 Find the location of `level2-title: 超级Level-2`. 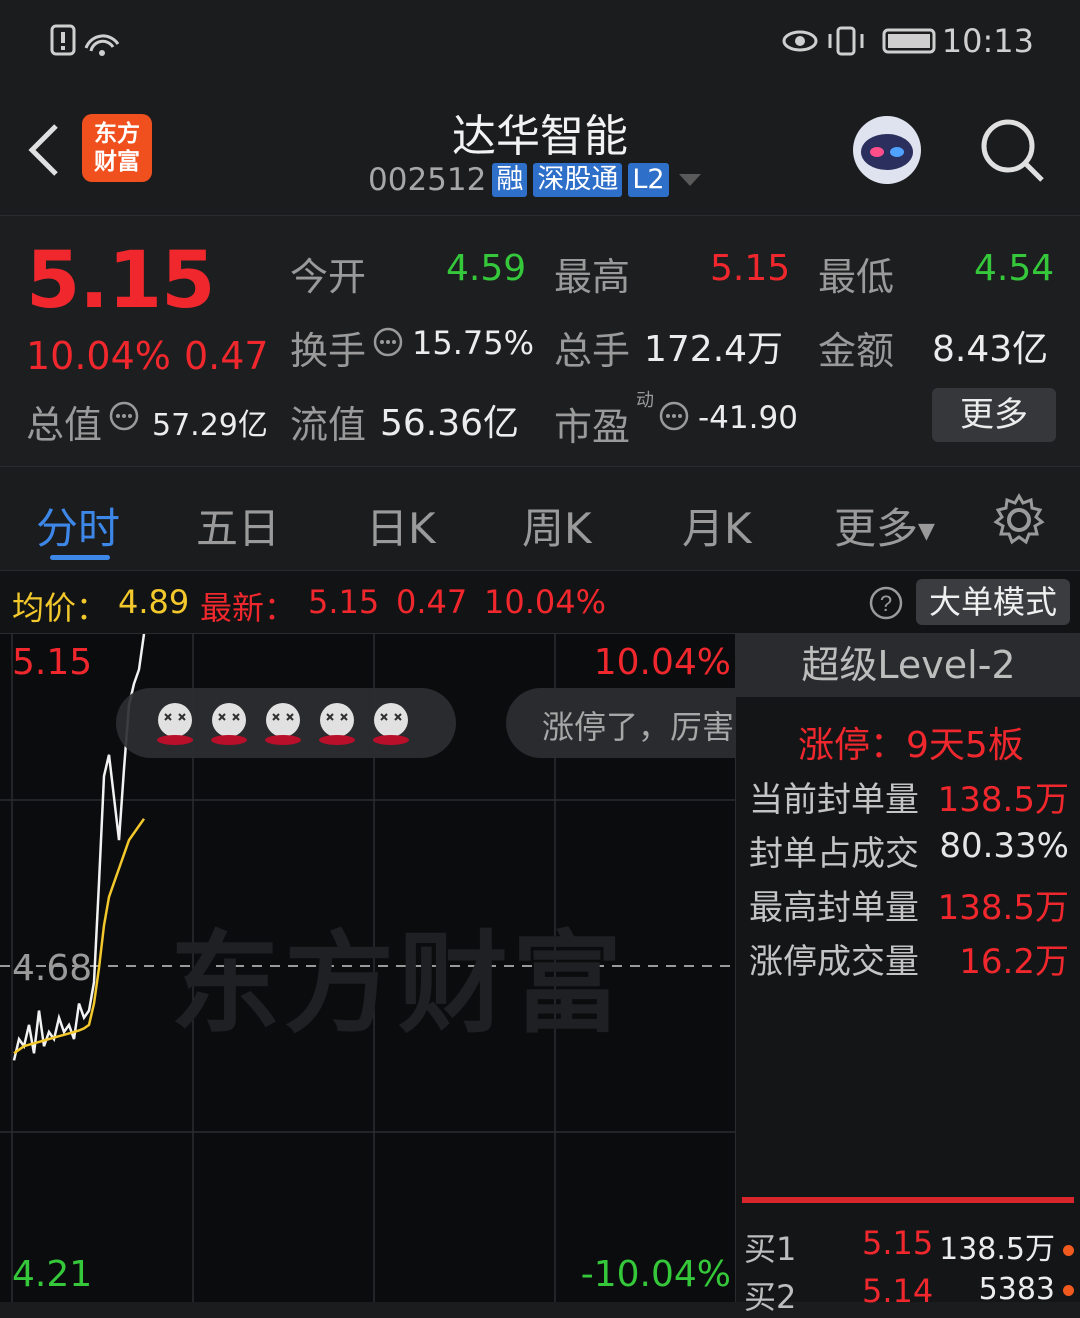

level2-title: 超级Level-2 is located at coordinates (908, 665).